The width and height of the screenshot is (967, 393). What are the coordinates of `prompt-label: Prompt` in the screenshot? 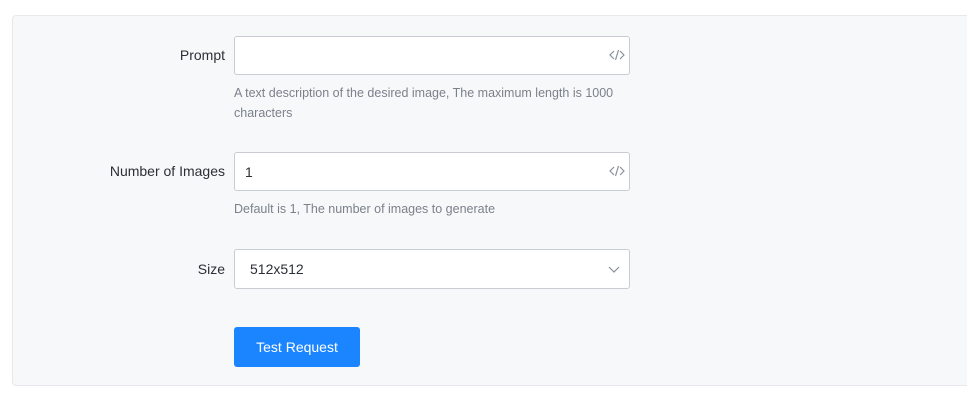 It's located at (202, 55).